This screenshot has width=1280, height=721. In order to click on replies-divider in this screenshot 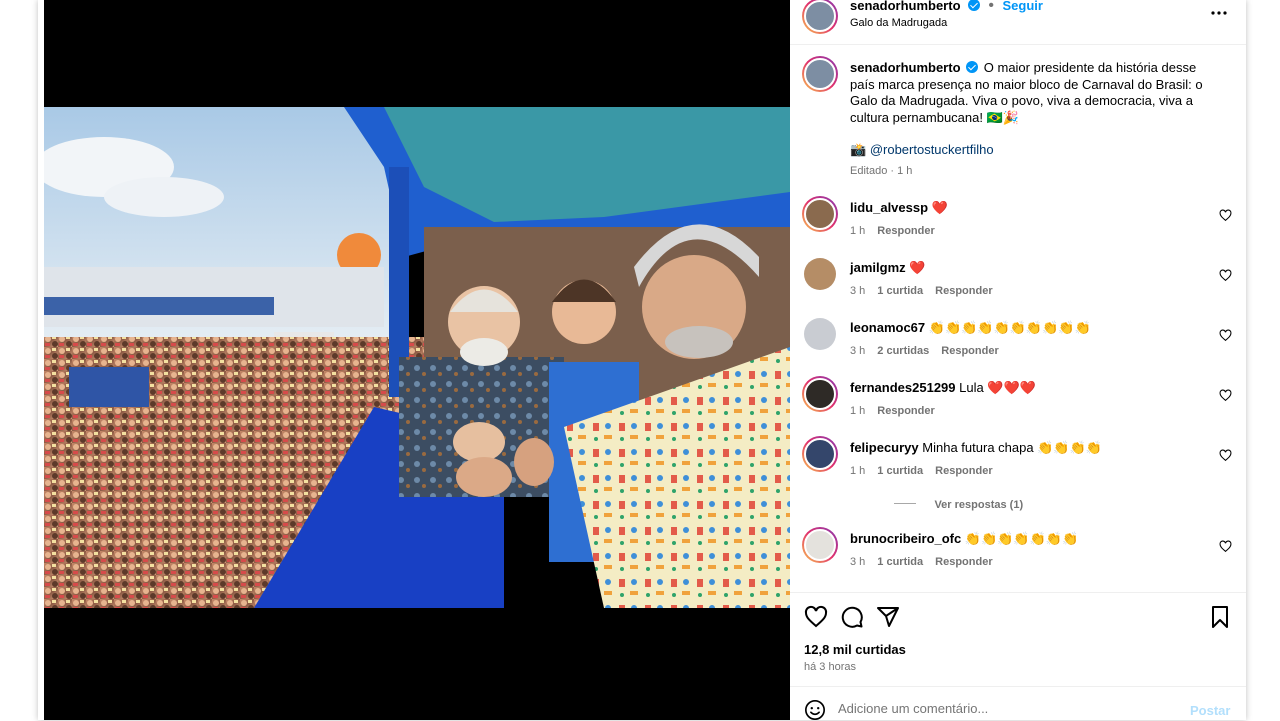, I will do `click(905, 504)`.